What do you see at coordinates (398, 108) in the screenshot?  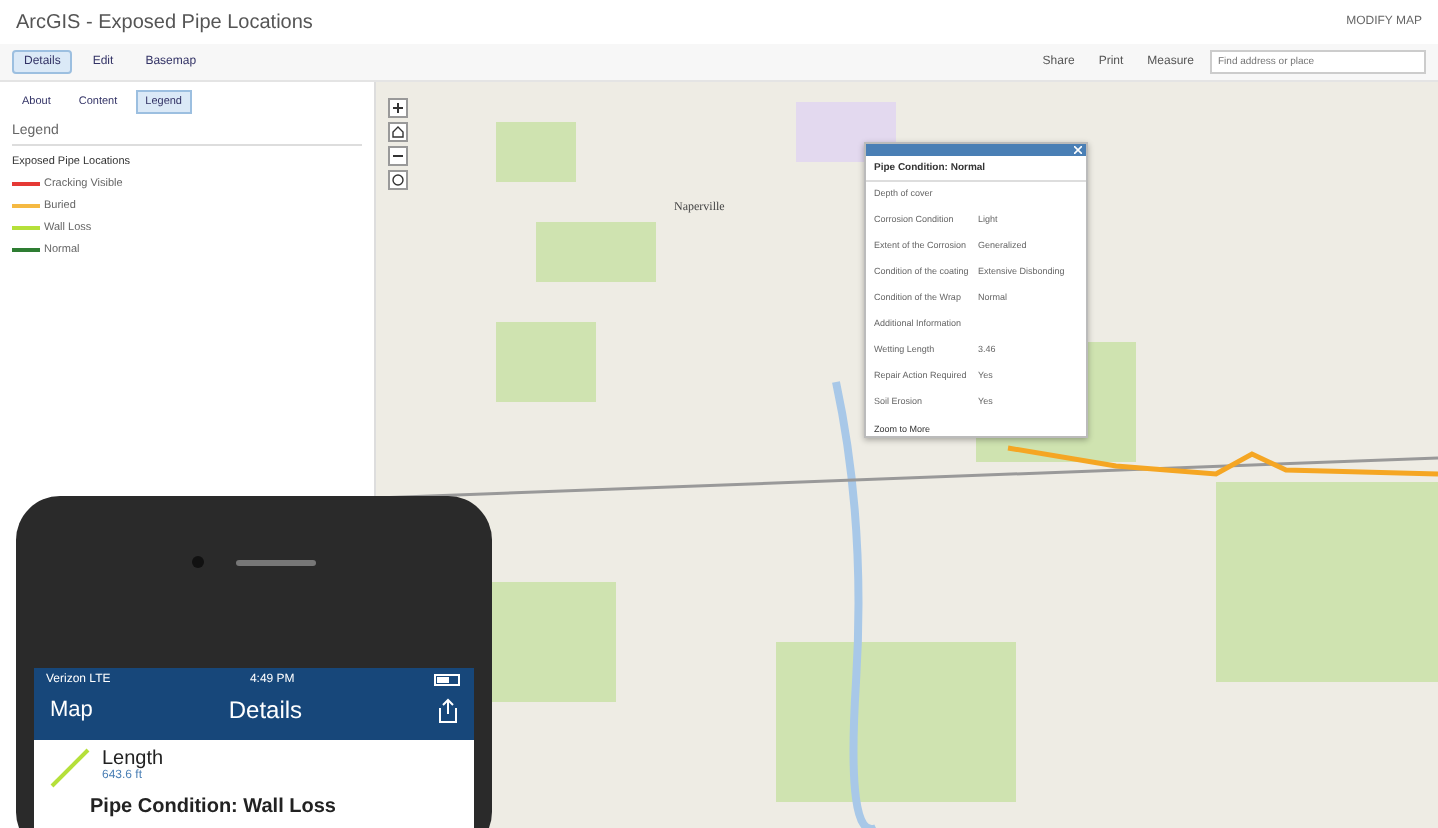 I see `zoom-in-icon` at bounding box center [398, 108].